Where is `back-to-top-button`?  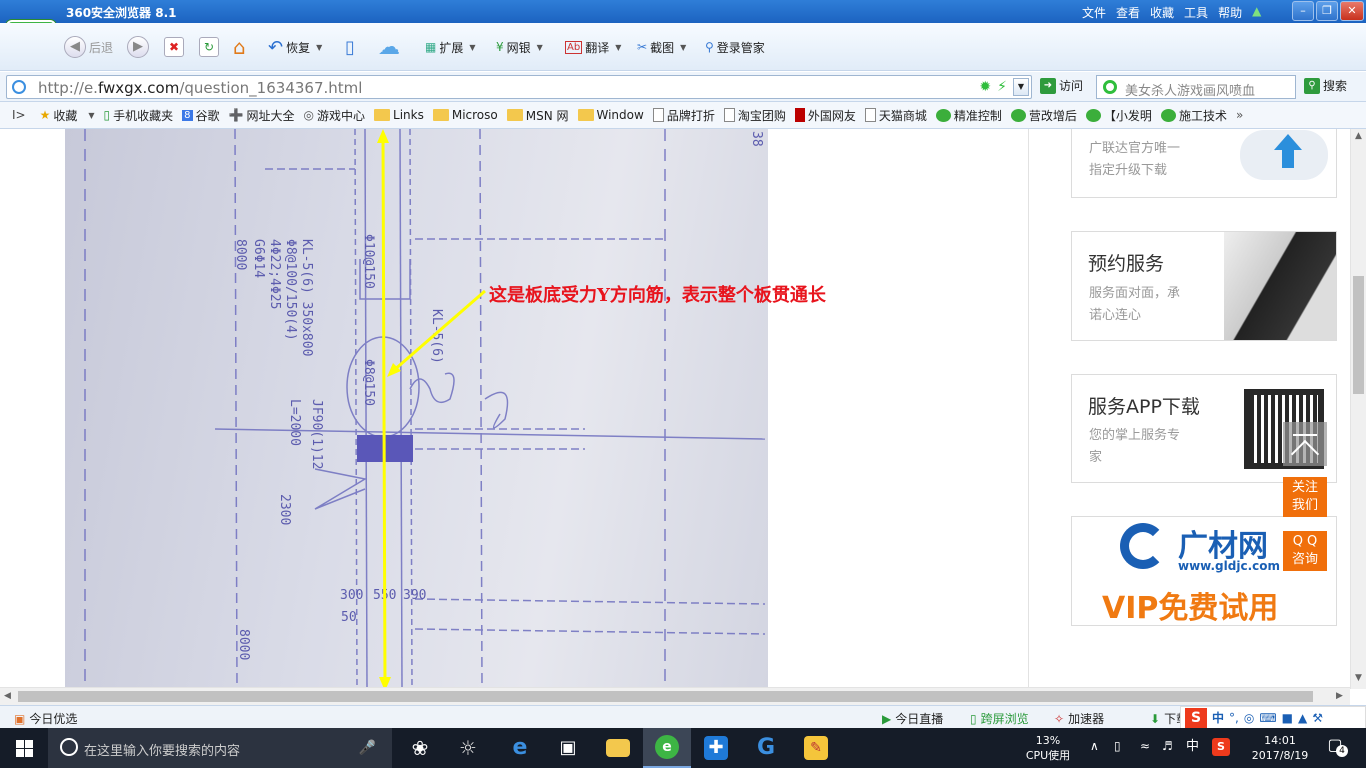
back-to-top-button is located at coordinates (1305, 445).